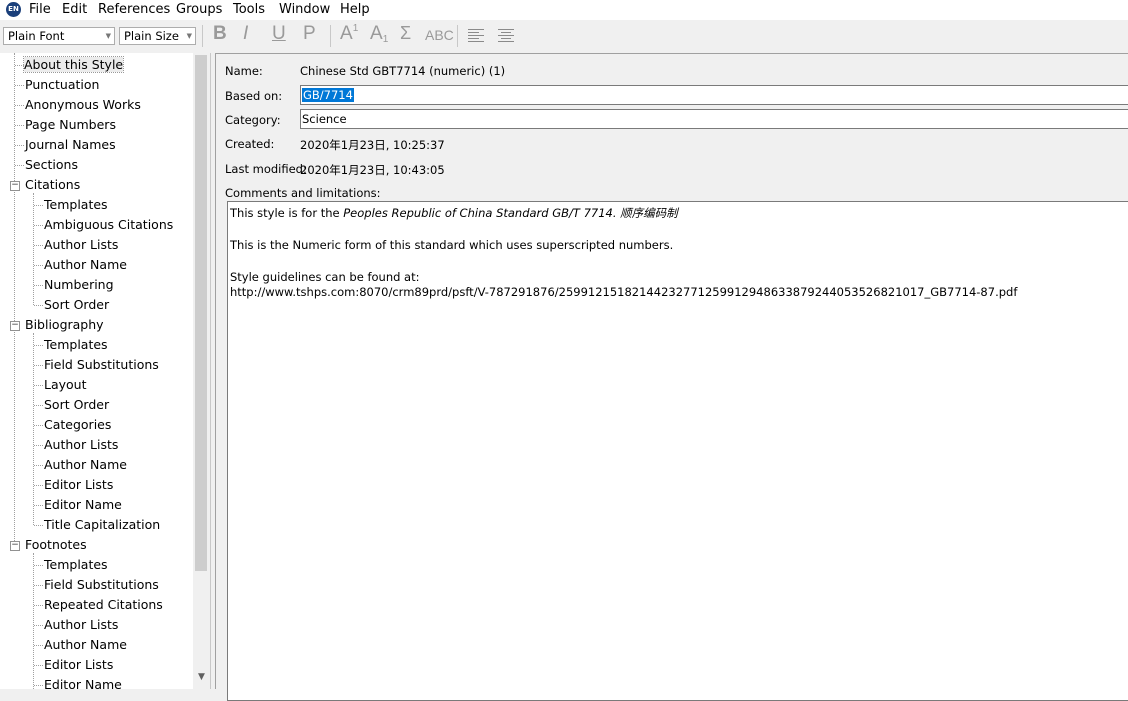 The height and width of the screenshot is (701, 1128). What do you see at coordinates (70, 125) in the screenshot?
I see `tree-item-page-numbers: Page Numbers` at bounding box center [70, 125].